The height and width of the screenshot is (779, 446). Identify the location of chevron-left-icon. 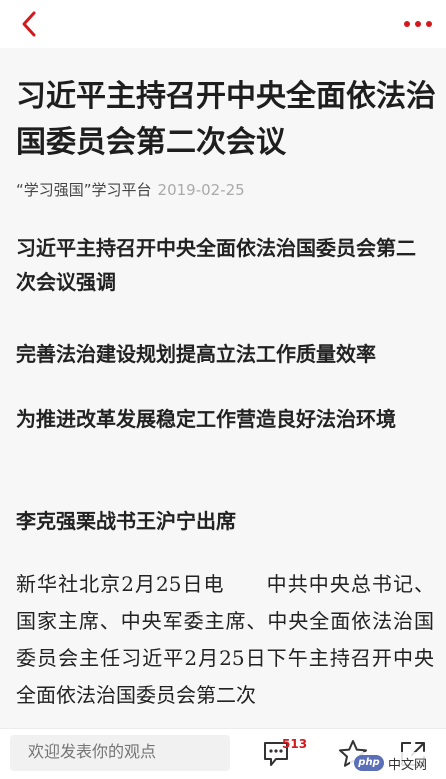
(29, 24).